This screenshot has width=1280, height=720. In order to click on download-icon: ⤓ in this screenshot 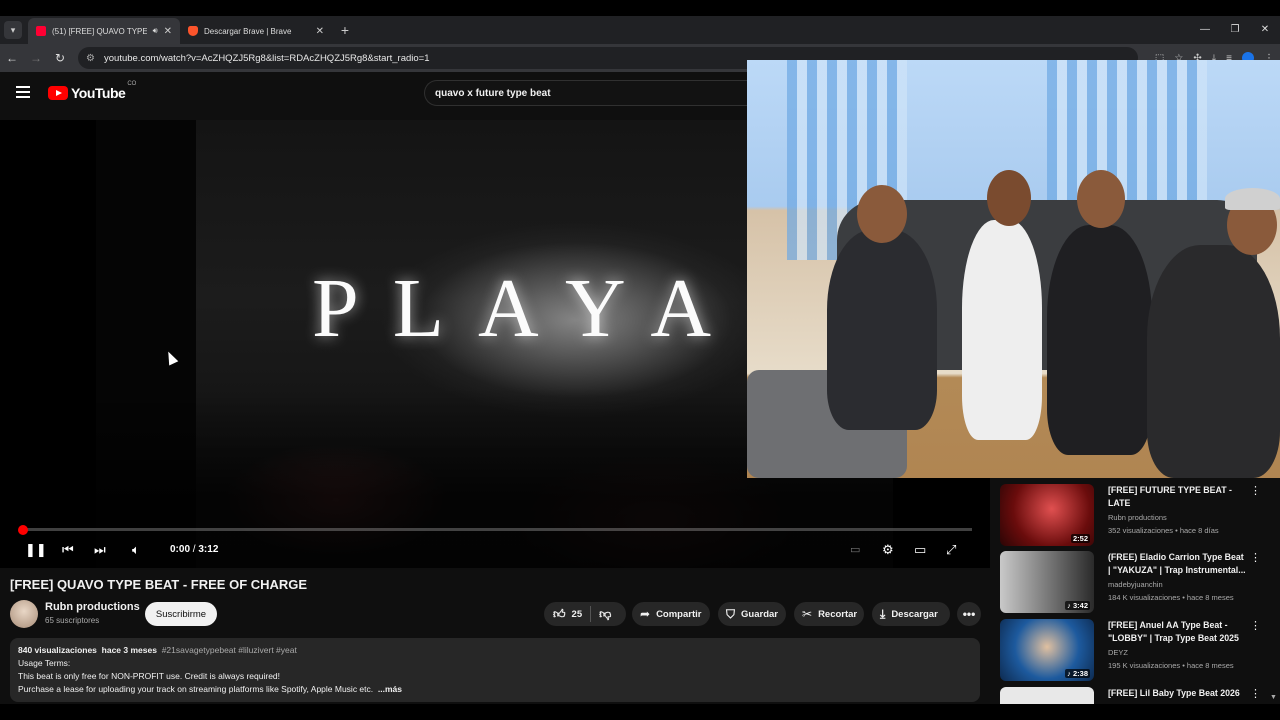, I will do `click(883, 613)`.